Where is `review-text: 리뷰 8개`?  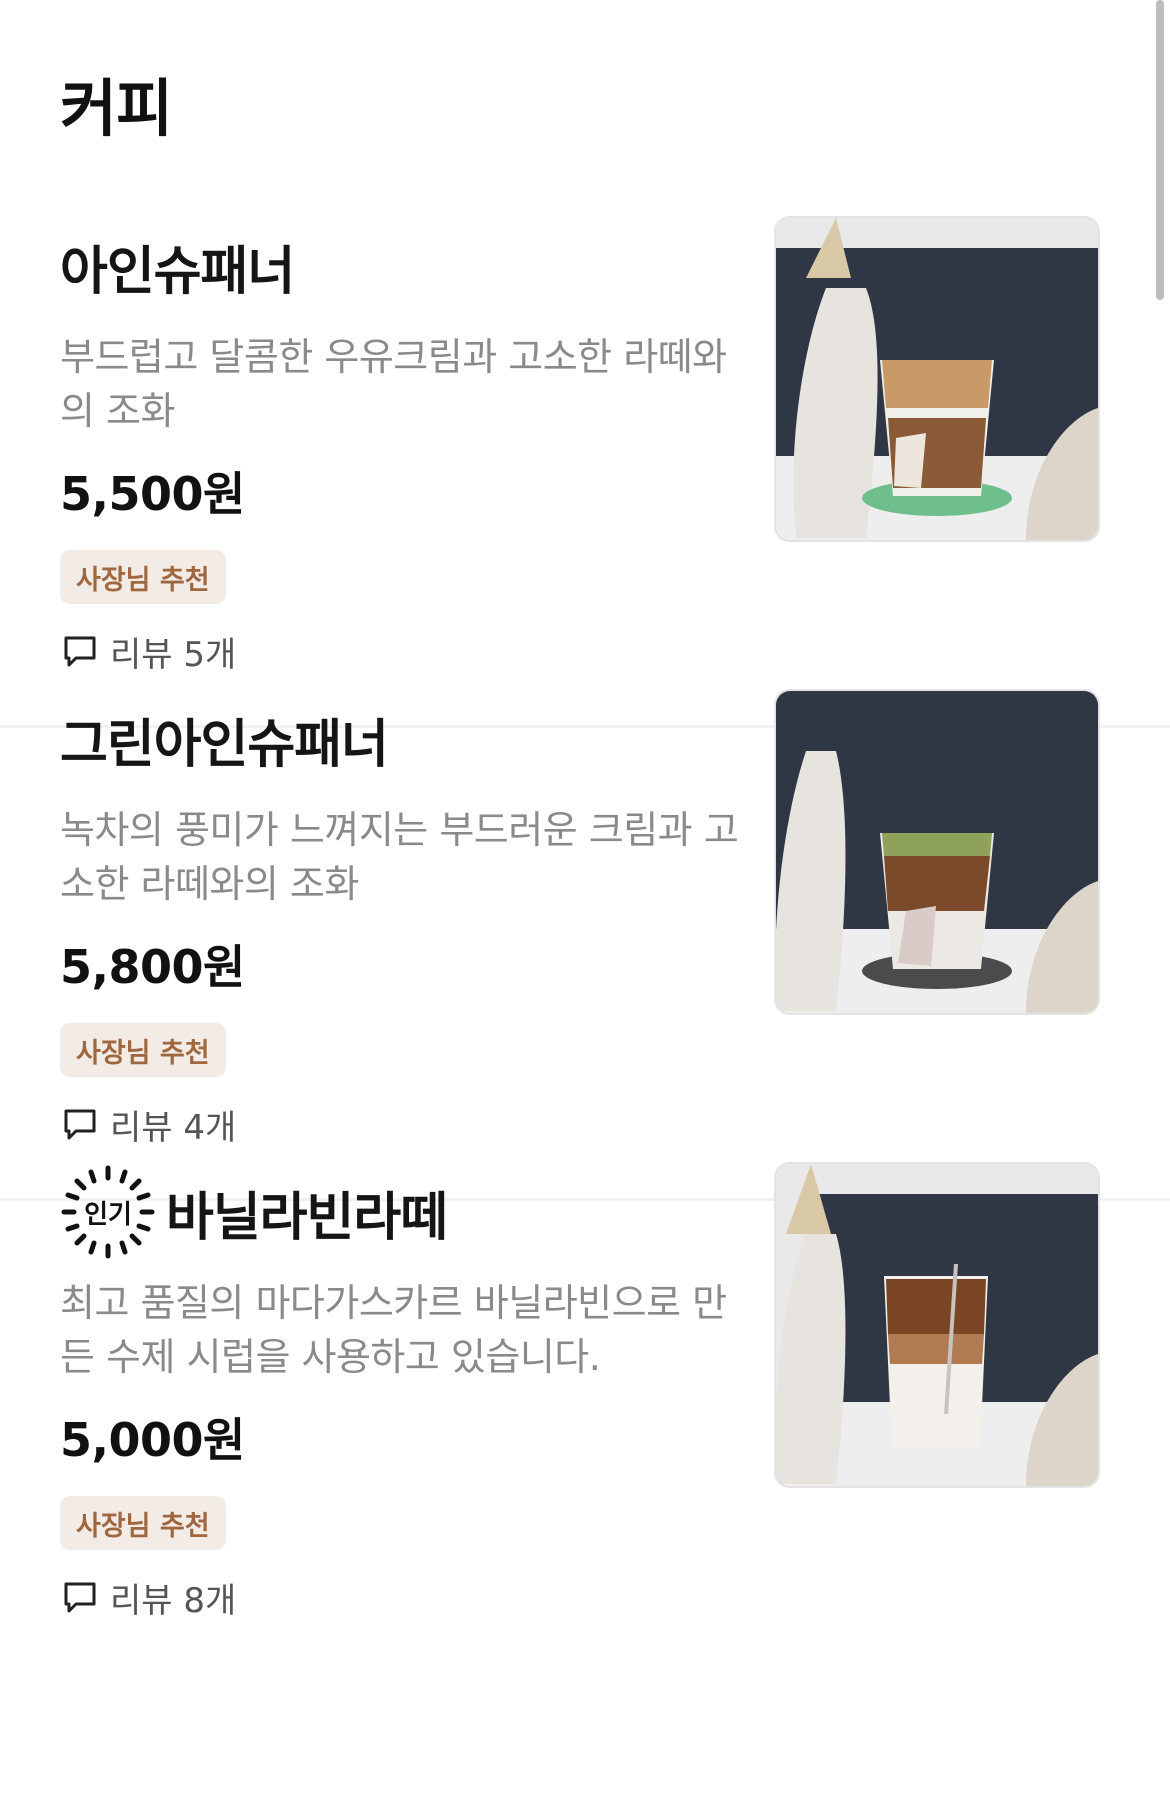
review-text: 리뷰 8개 is located at coordinates (173, 1600).